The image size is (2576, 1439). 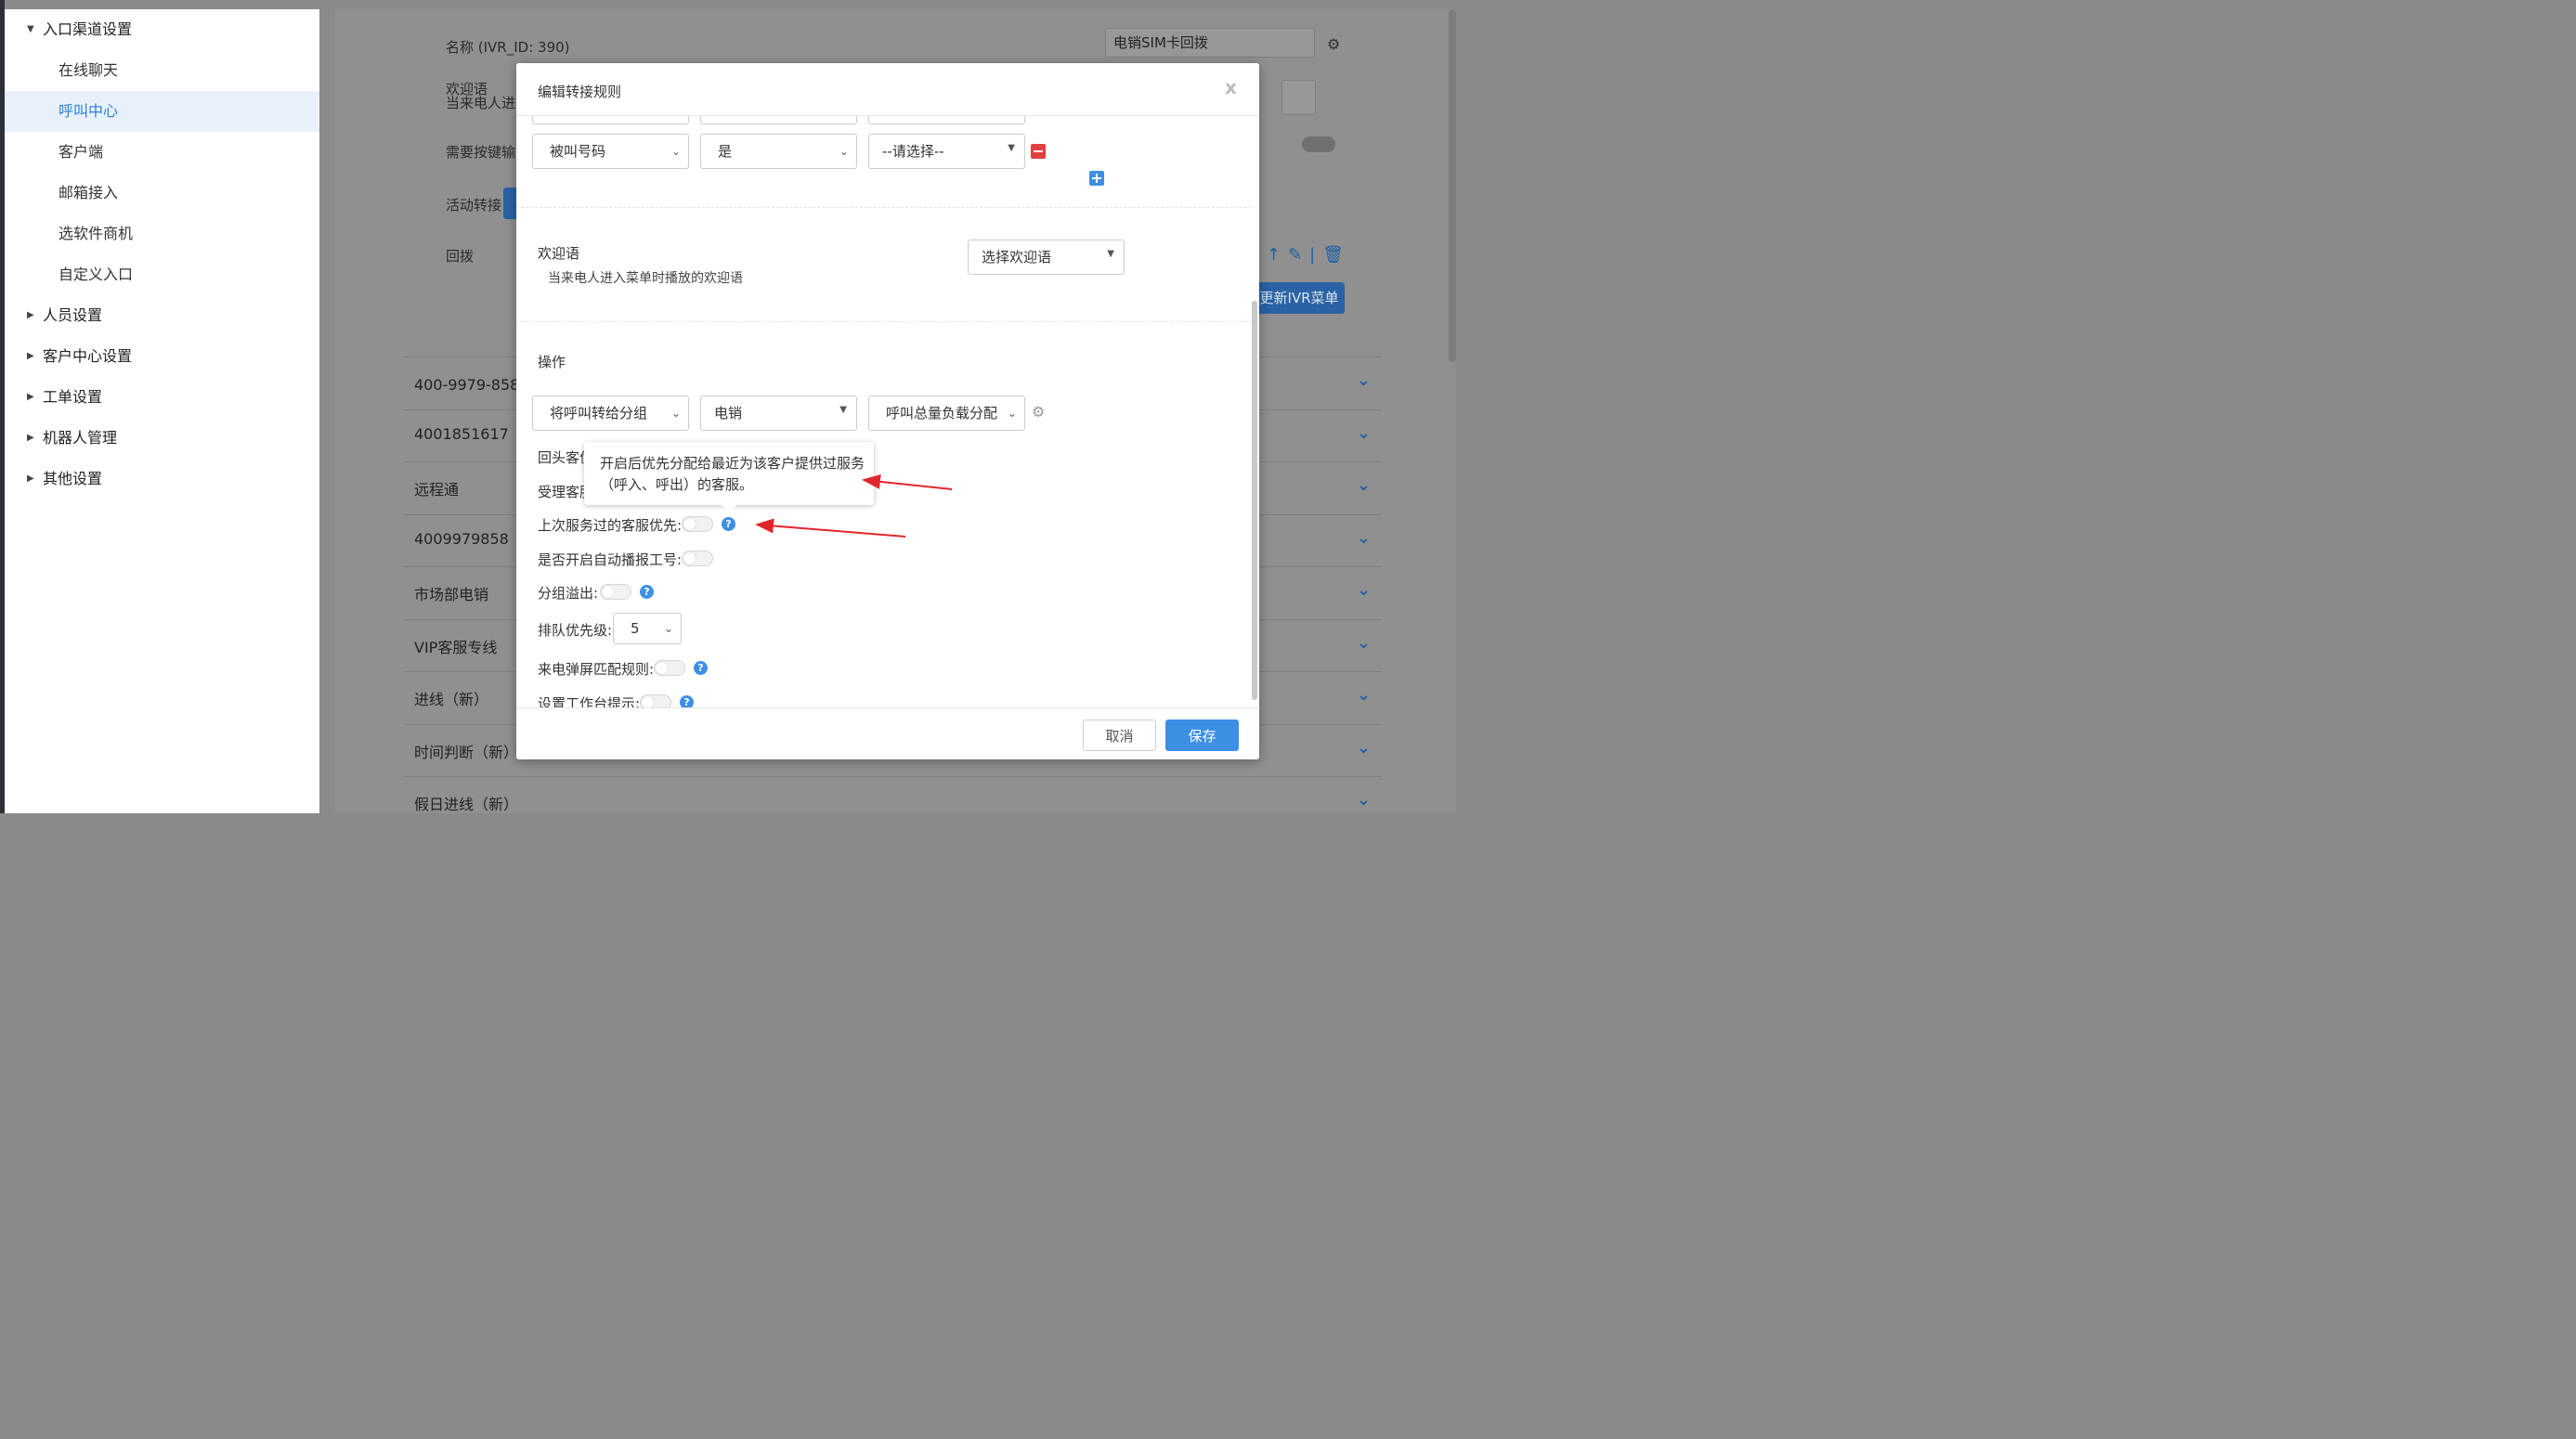 What do you see at coordinates (830, 528) in the screenshot?
I see `annotation-arrow-help-icon` at bounding box center [830, 528].